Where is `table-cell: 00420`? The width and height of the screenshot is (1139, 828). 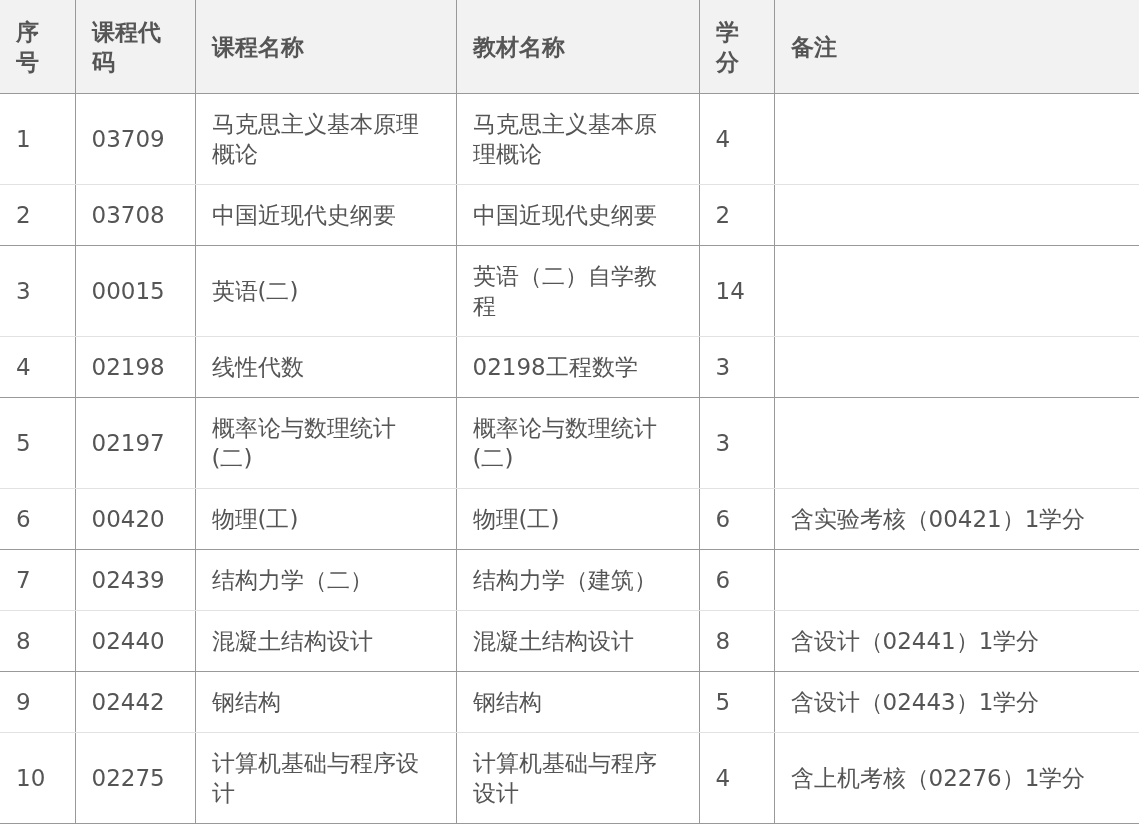
table-cell: 00420 is located at coordinates (128, 519).